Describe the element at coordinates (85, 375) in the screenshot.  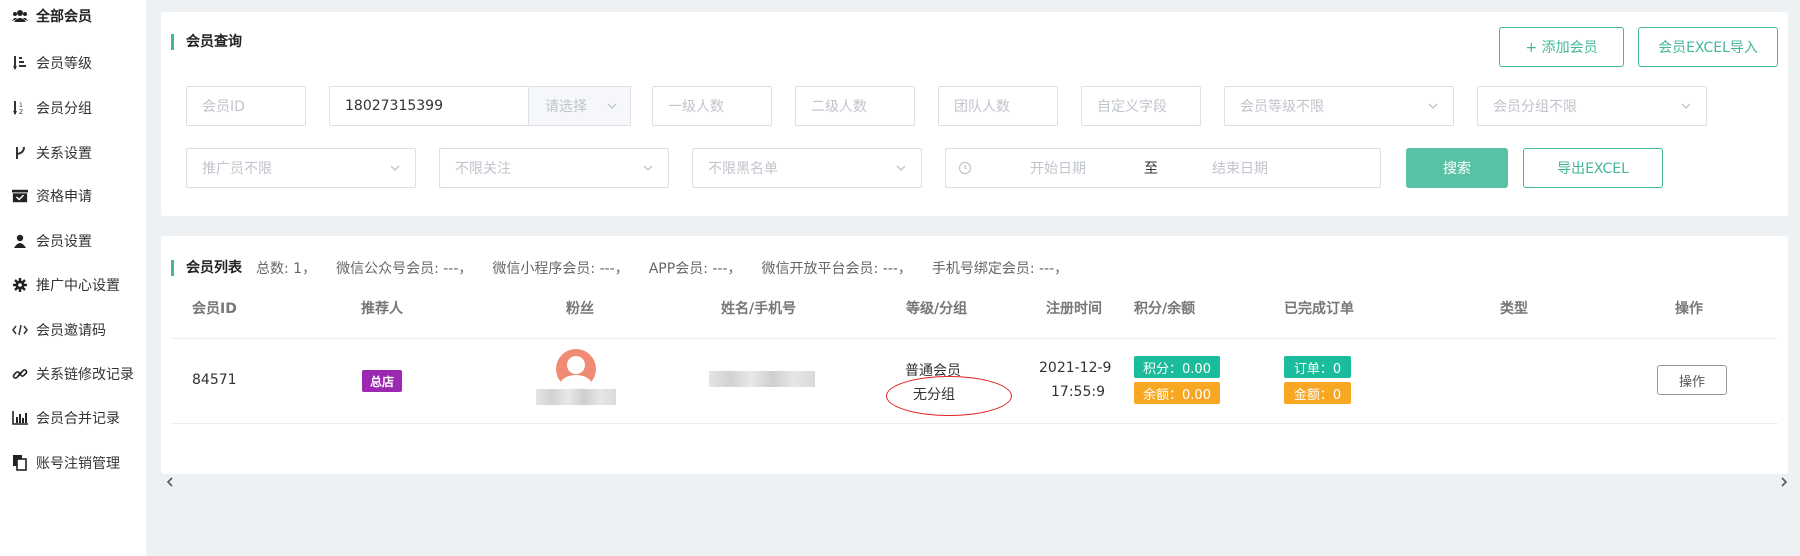
I see `sidebar-item-label: 关系链修改记录` at that location.